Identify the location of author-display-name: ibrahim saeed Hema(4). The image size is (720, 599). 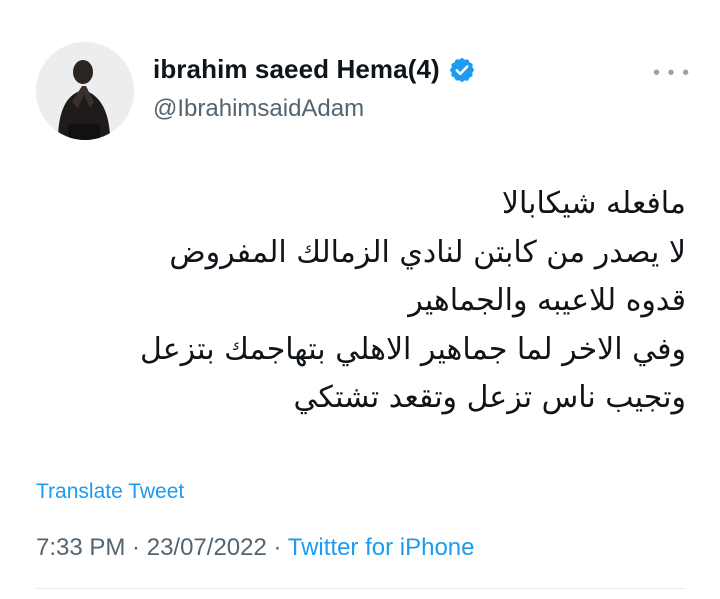
(296, 69).